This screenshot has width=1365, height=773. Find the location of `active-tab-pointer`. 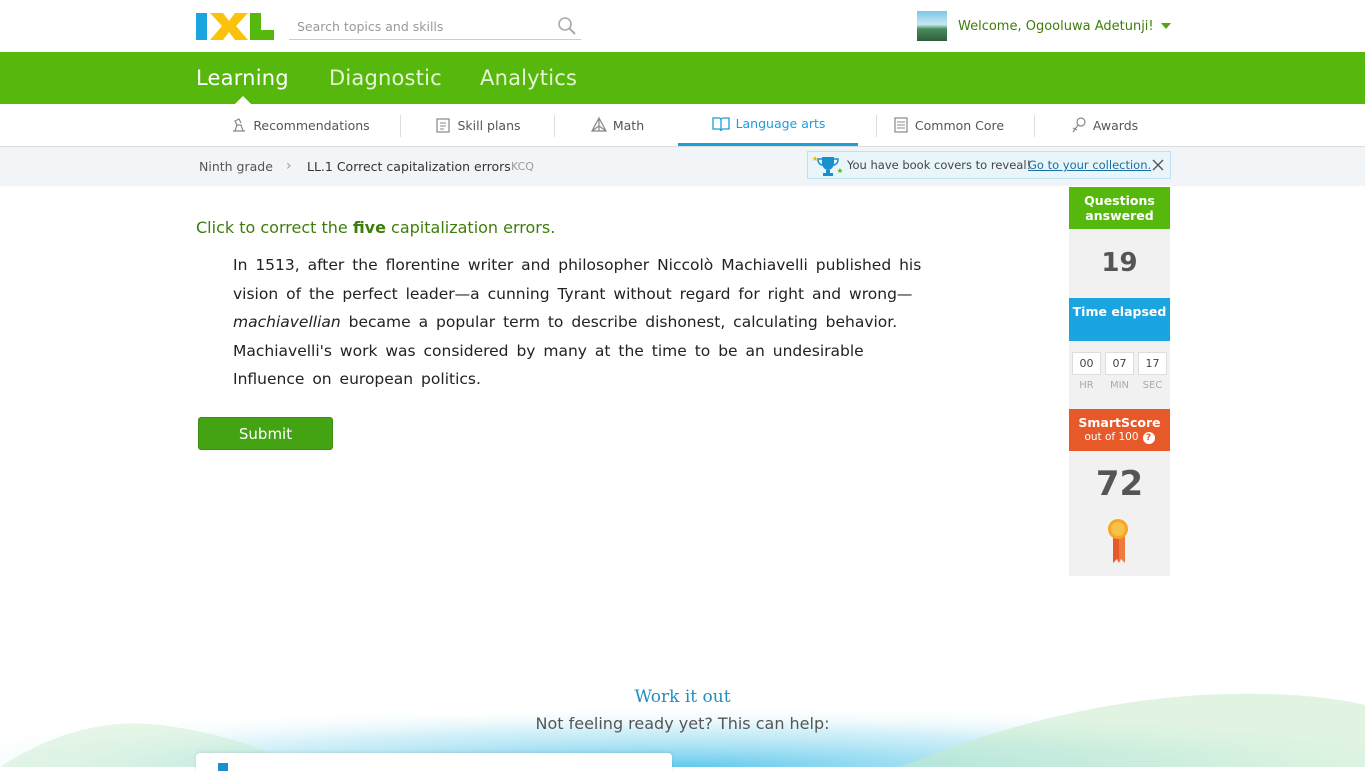

active-tab-pointer is located at coordinates (243, 100).